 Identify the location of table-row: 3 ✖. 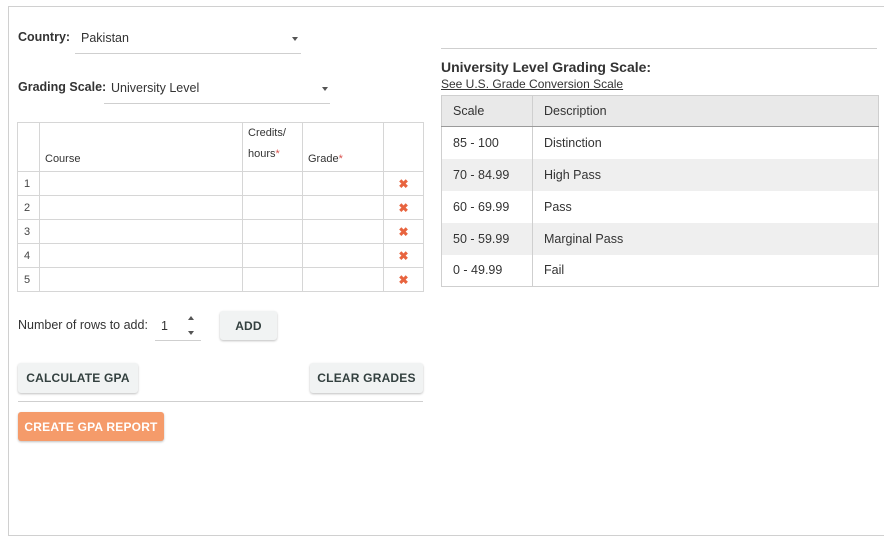
(220, 231).